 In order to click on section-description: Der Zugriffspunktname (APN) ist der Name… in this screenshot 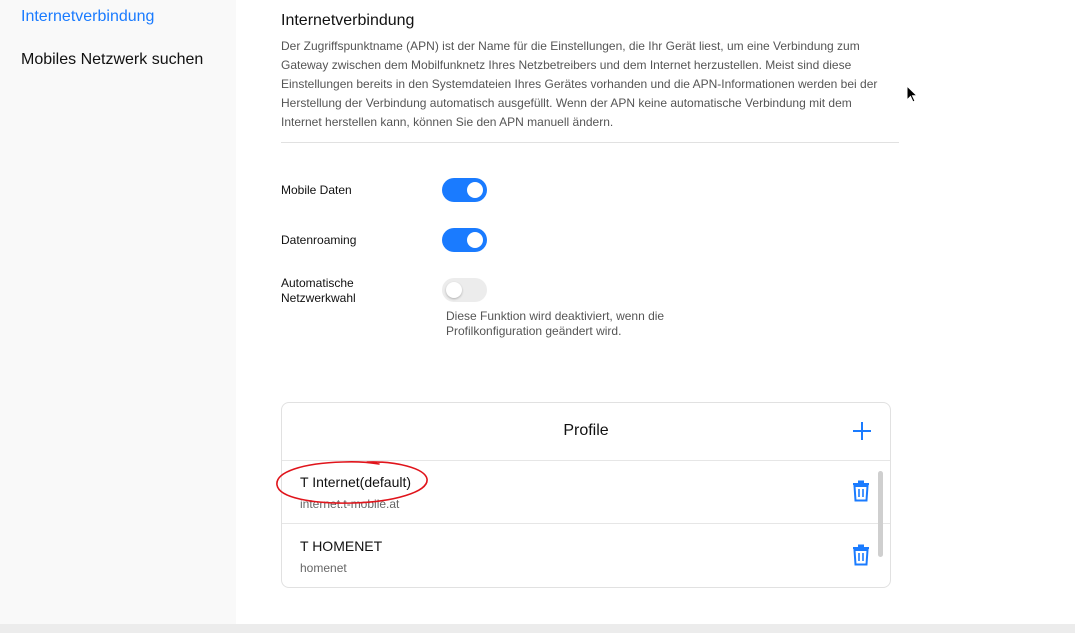, I will do `click(579, 84)`.